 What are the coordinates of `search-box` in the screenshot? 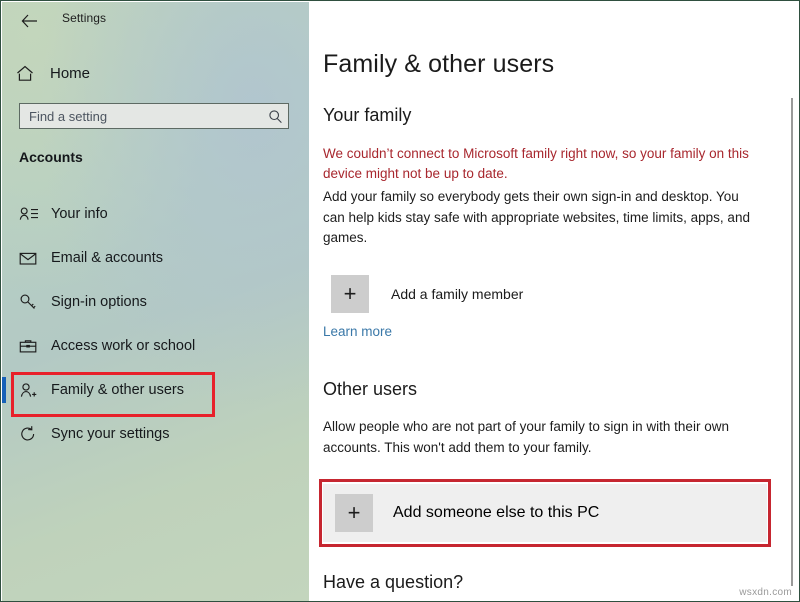 It's located at (154, 116).